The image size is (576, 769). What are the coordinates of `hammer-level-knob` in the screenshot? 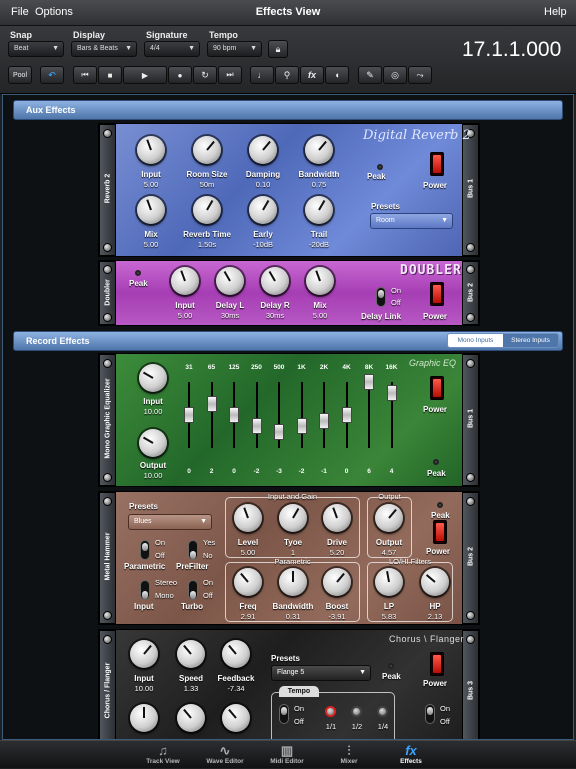 It's located at (248, 518).